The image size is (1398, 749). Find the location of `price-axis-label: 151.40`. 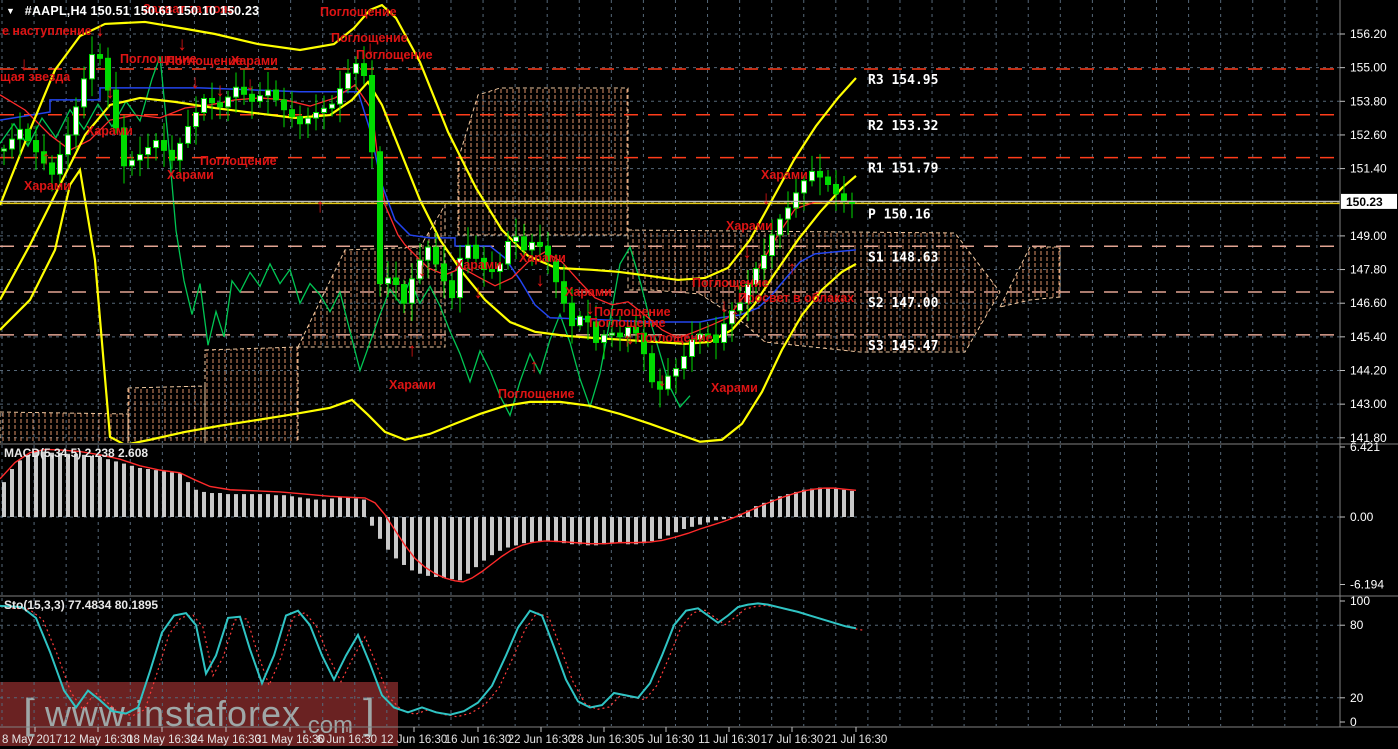

price-axis-label: 151.40 is located at coordinates (1368, 169).